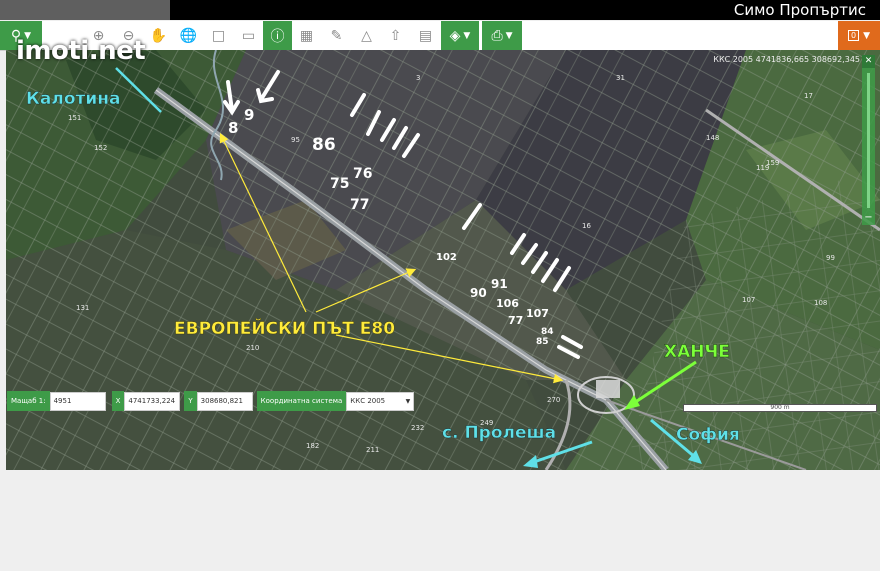 This screenshot has width=880, height=571. I want to click on parcel-label: 85, so click(542, 342).